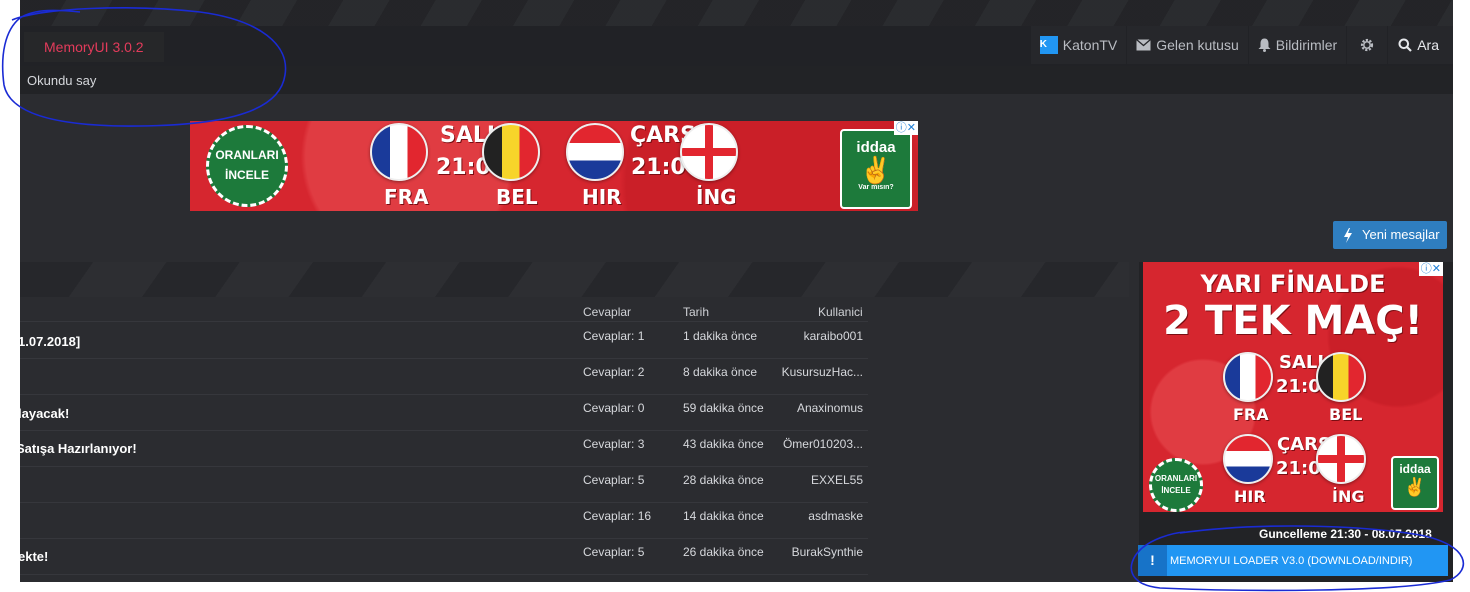 This screenshot has width=1470, height=592. Describe the element at coordinates (1346, 414) in the screenshot. I see `side-ad-match1-away: BEL` at that location.